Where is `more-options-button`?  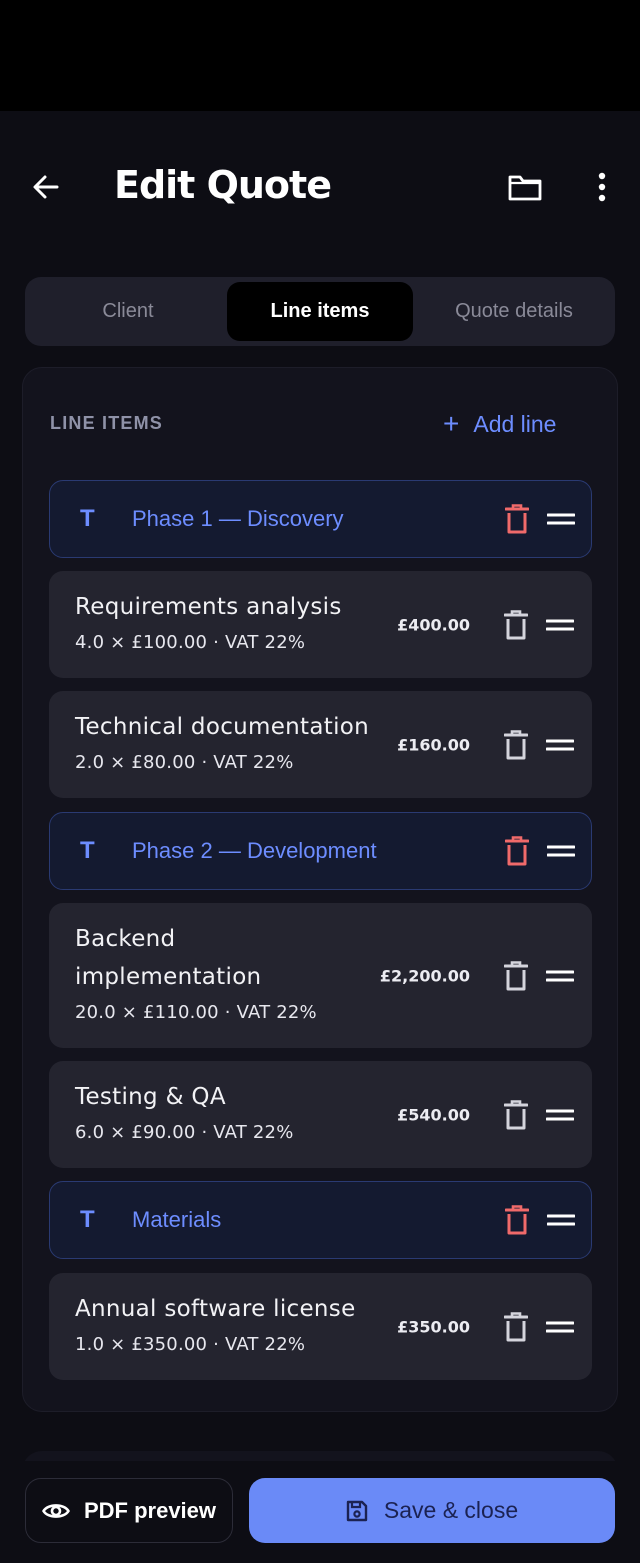
more-options-button is located at coordinates (602, 187).